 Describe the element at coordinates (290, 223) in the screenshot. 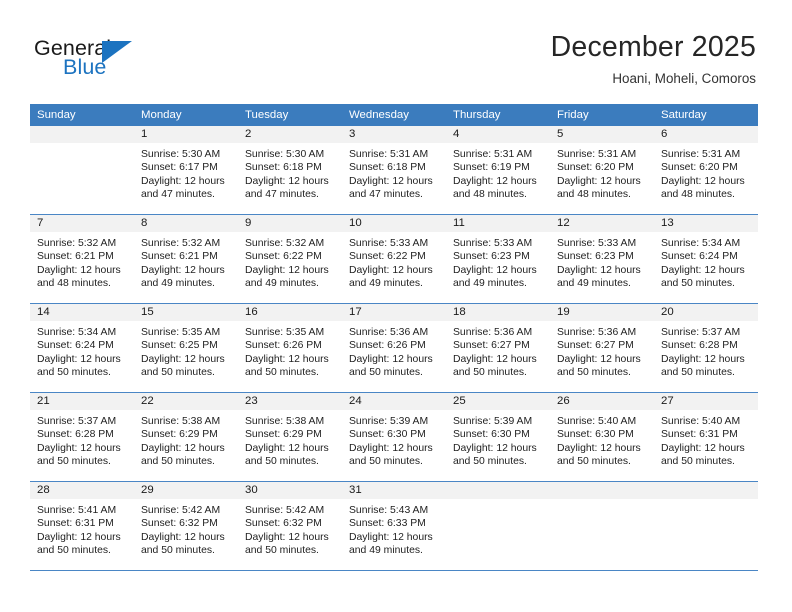

I see `day-number: 9` at that location.